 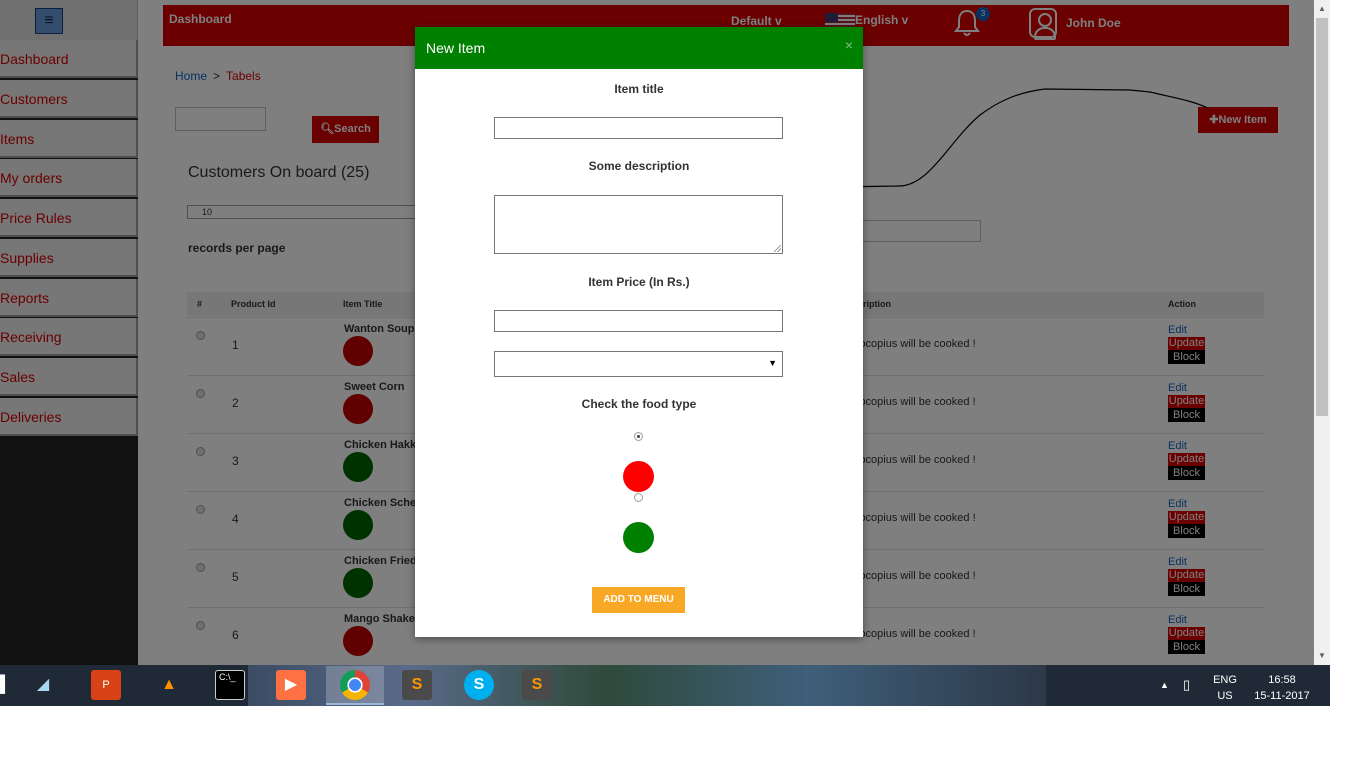 I want to click on powerpoint-icon: P, so click(x=106, y=685).